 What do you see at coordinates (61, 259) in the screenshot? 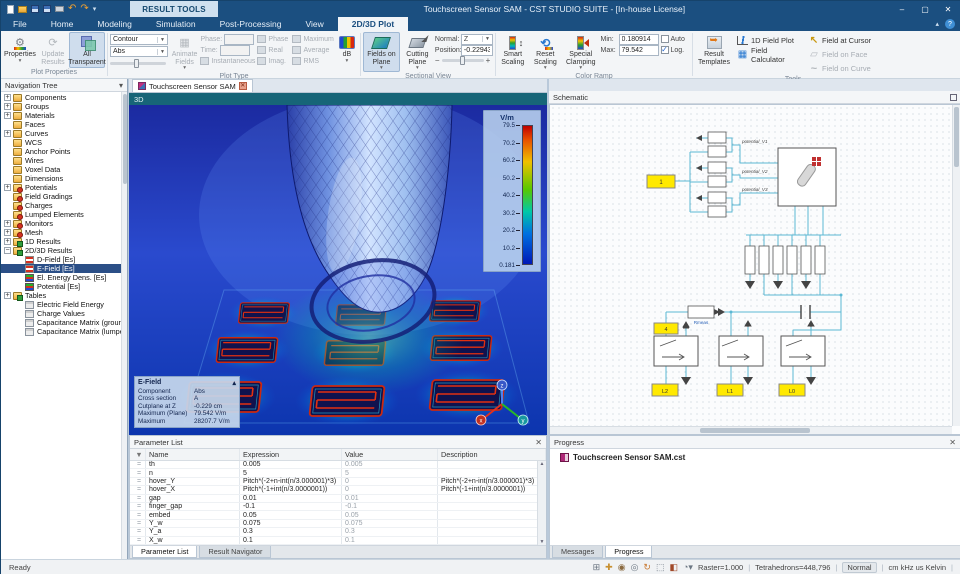
I see `tree-item-d-field-es: D-Field [Es]` at bounding box center [61, 259].